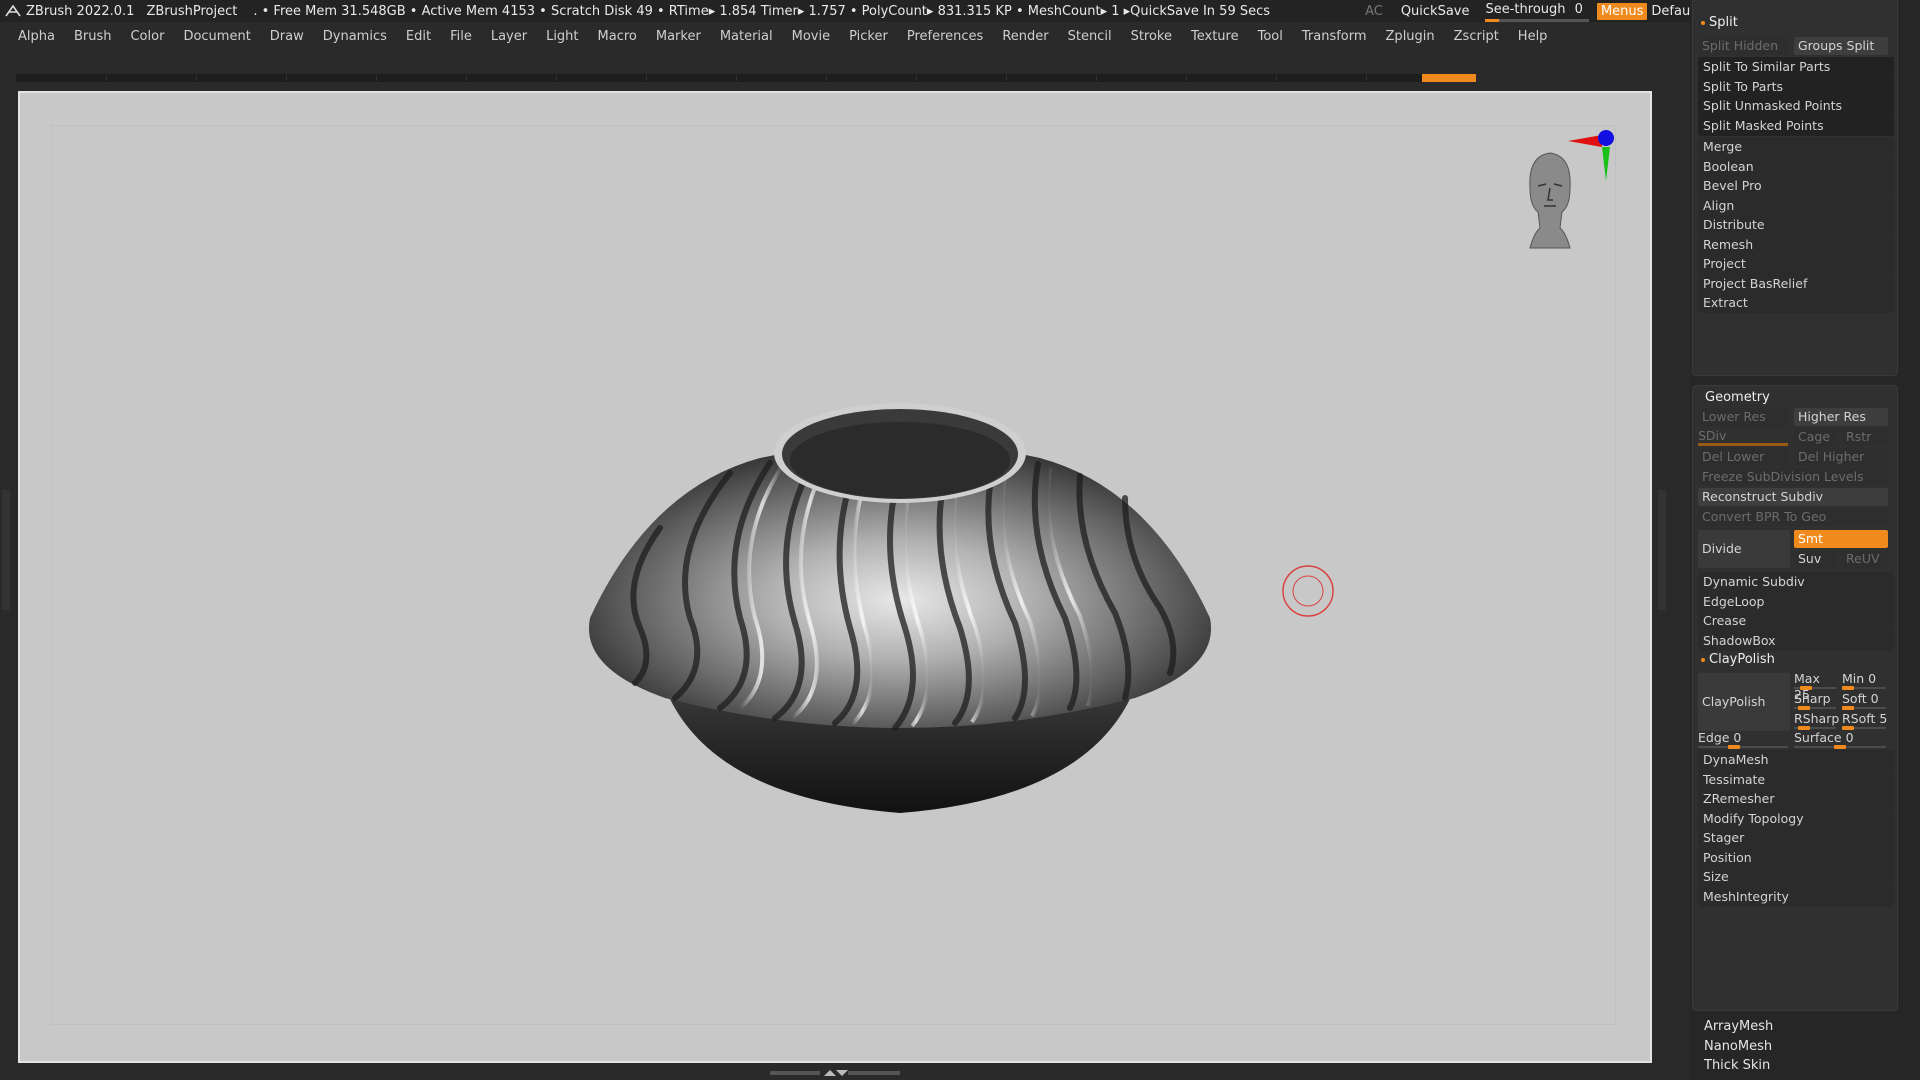 This screenshot has height=1080, width=1920. I want to click on menu-movie: Movie, so click(811, 36).